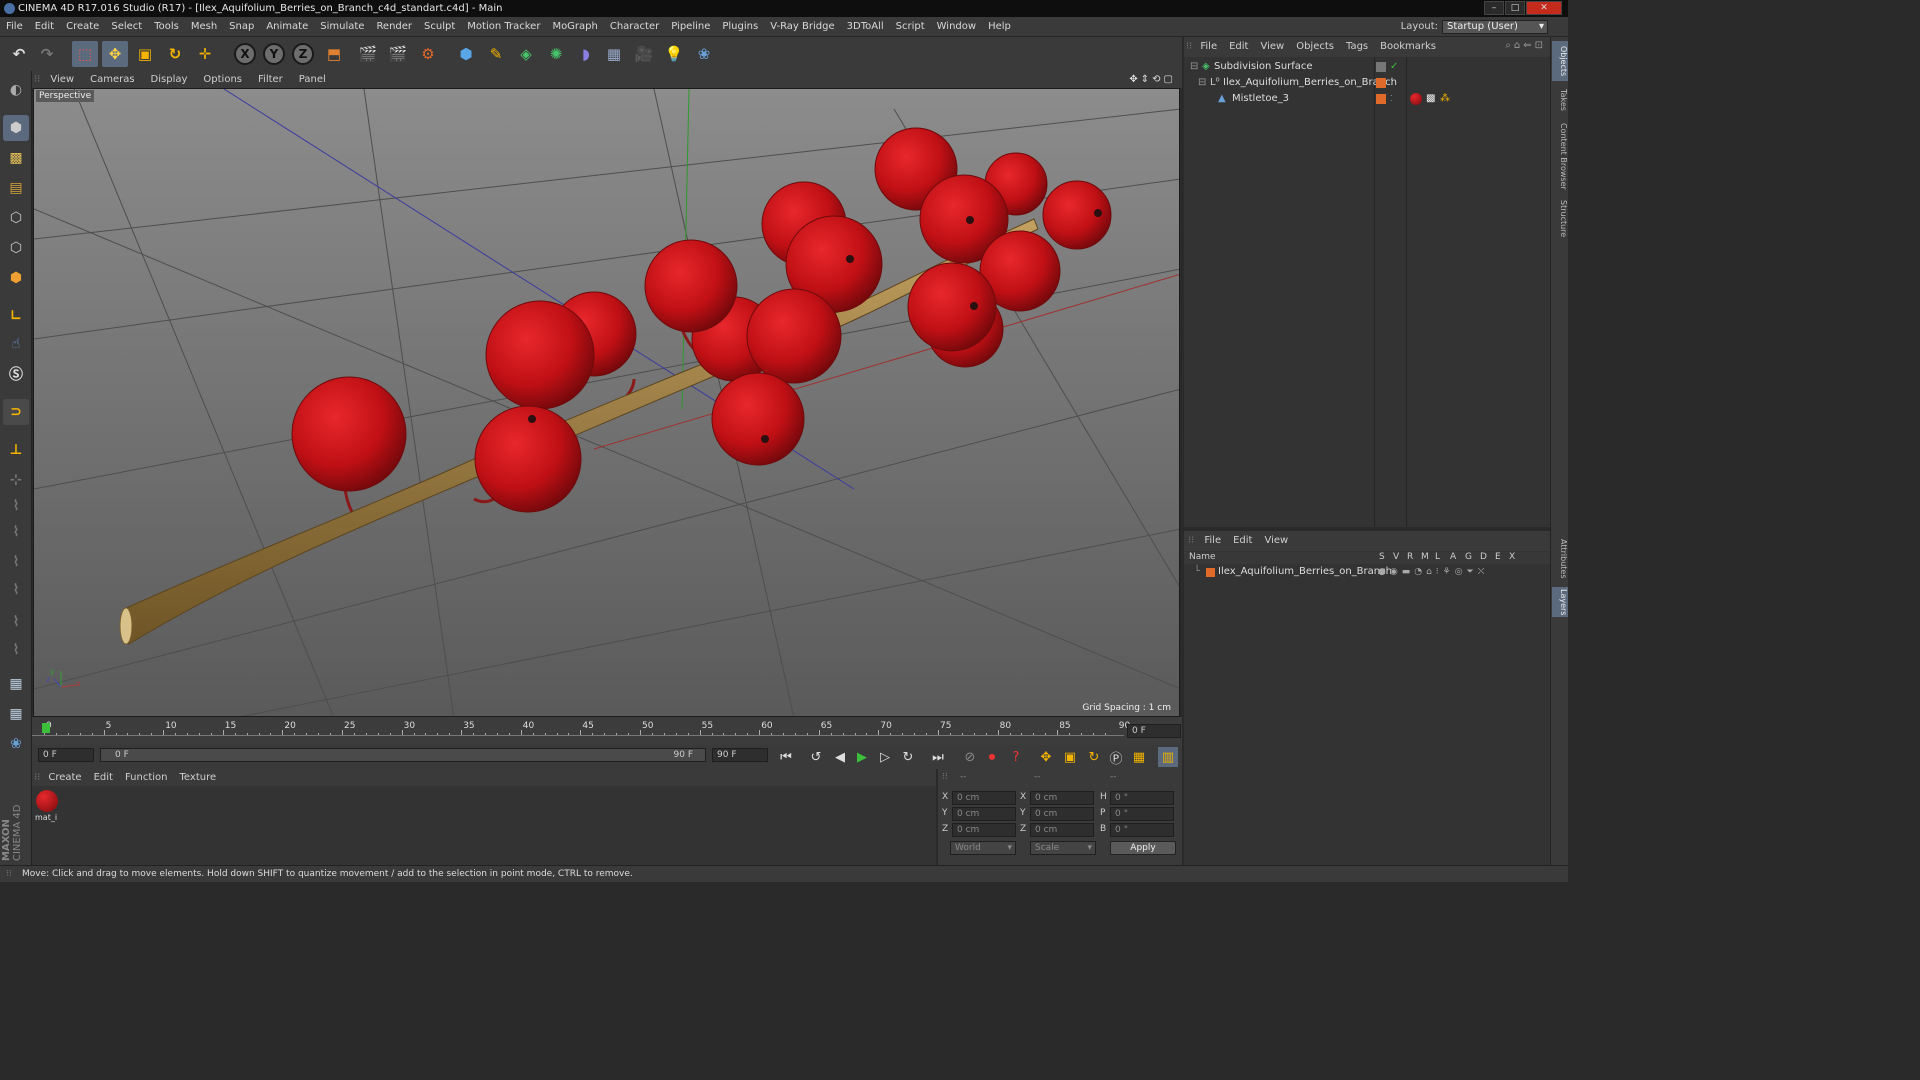 The width and height of the screenshot is (1920, 1080). Describe the element at coordinates (103, 777) in the screenshot. I see `material-menu-edit: Edit` at that location.